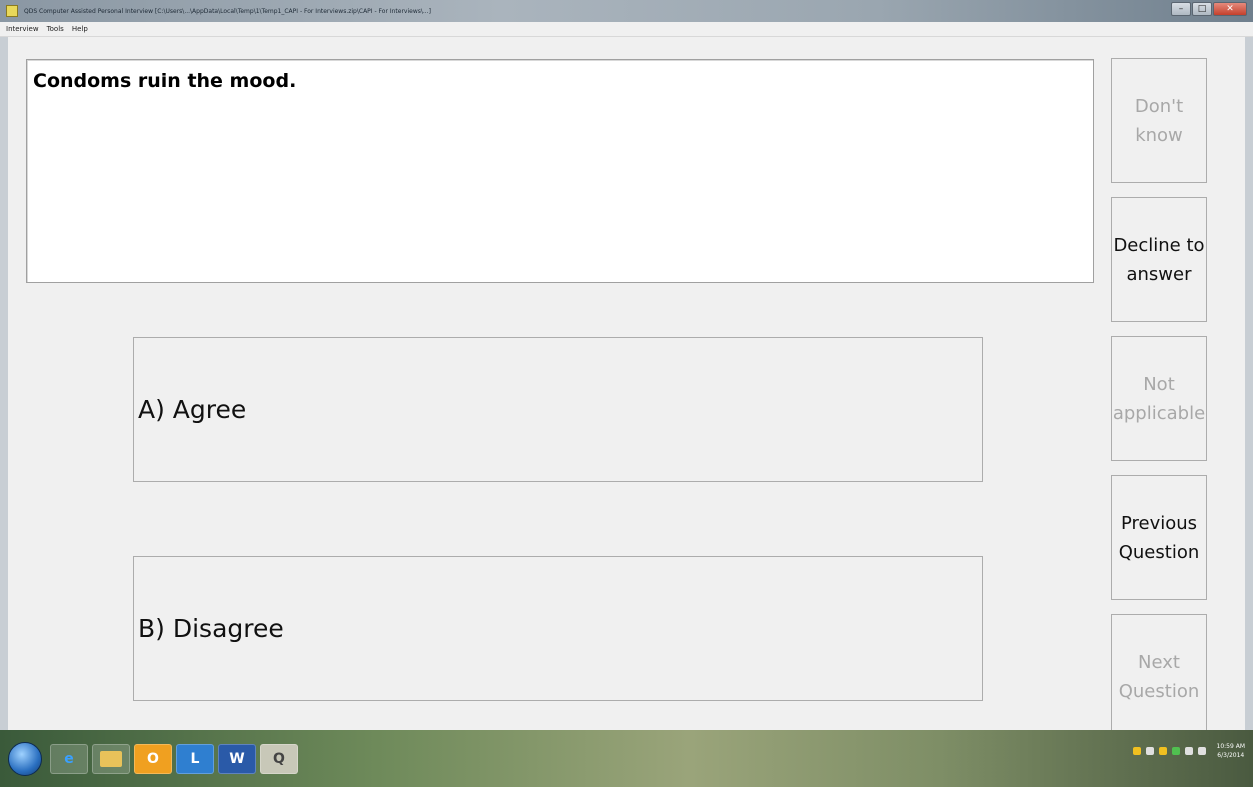 The image size is (1253, 787). I want to click on app-icon, so click(12, 11).